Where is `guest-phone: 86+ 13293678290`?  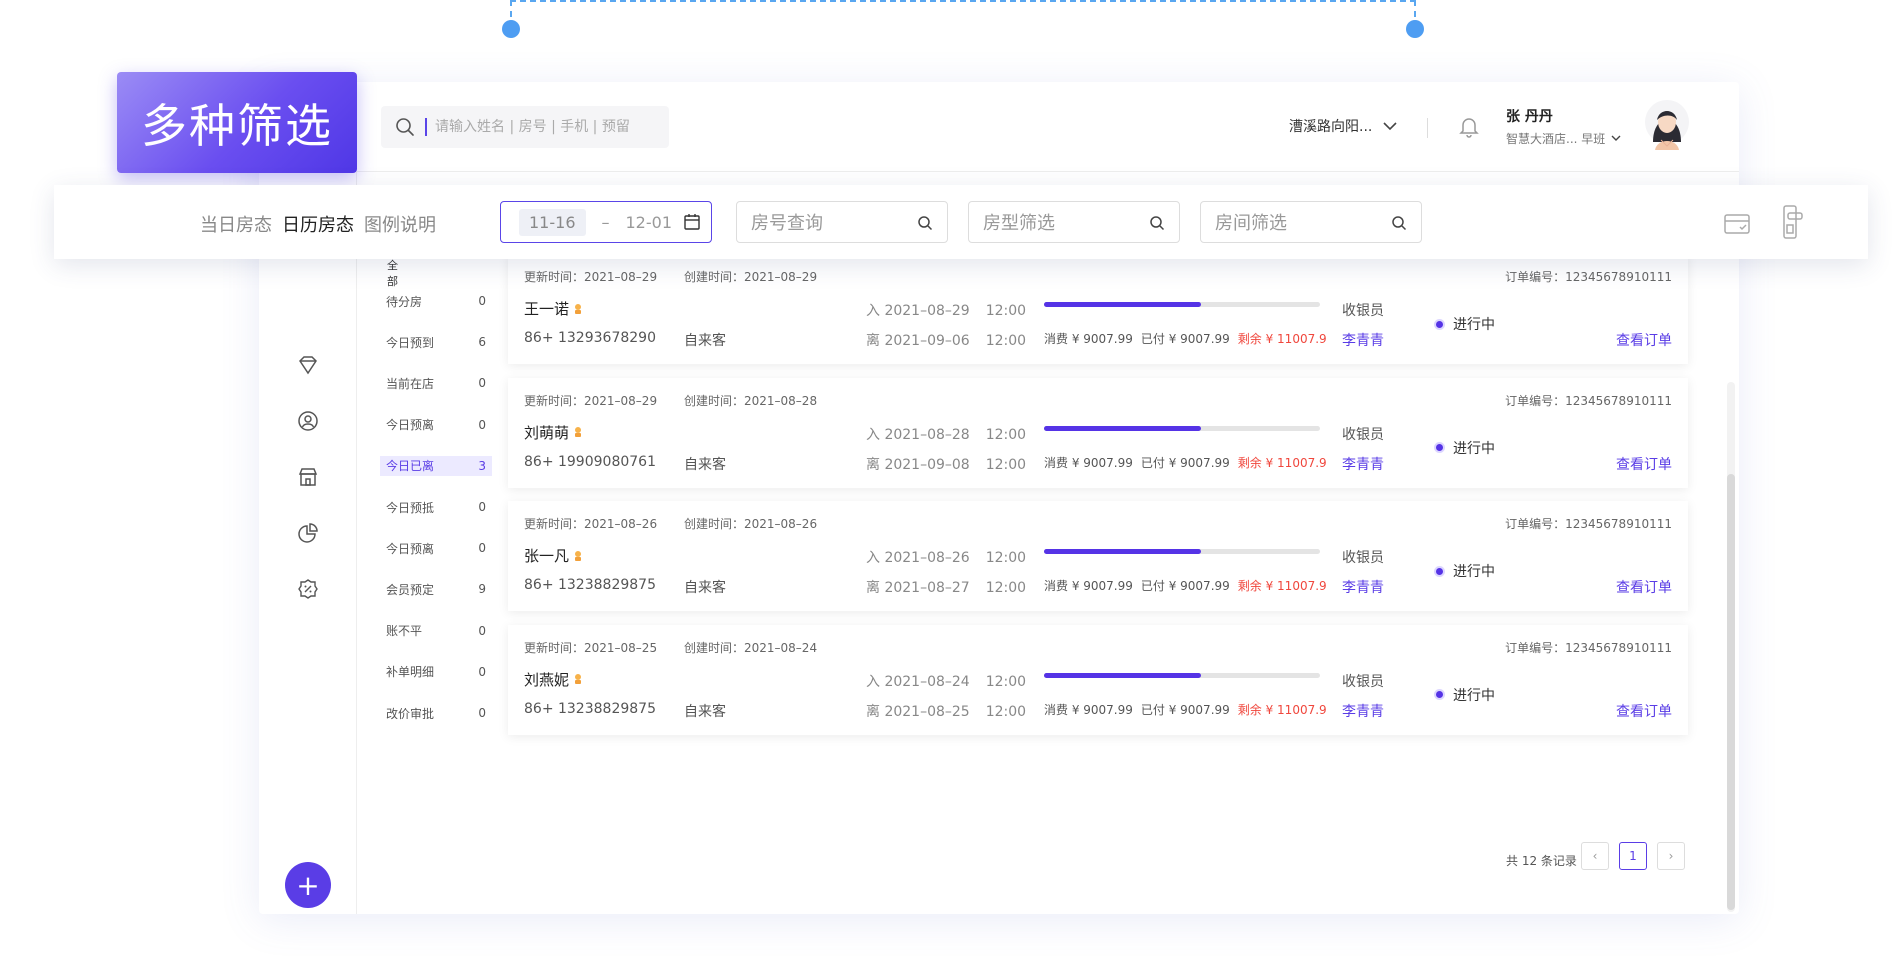 guest-phone: 86+ 13293678290 is located at coordinates (590, 338).